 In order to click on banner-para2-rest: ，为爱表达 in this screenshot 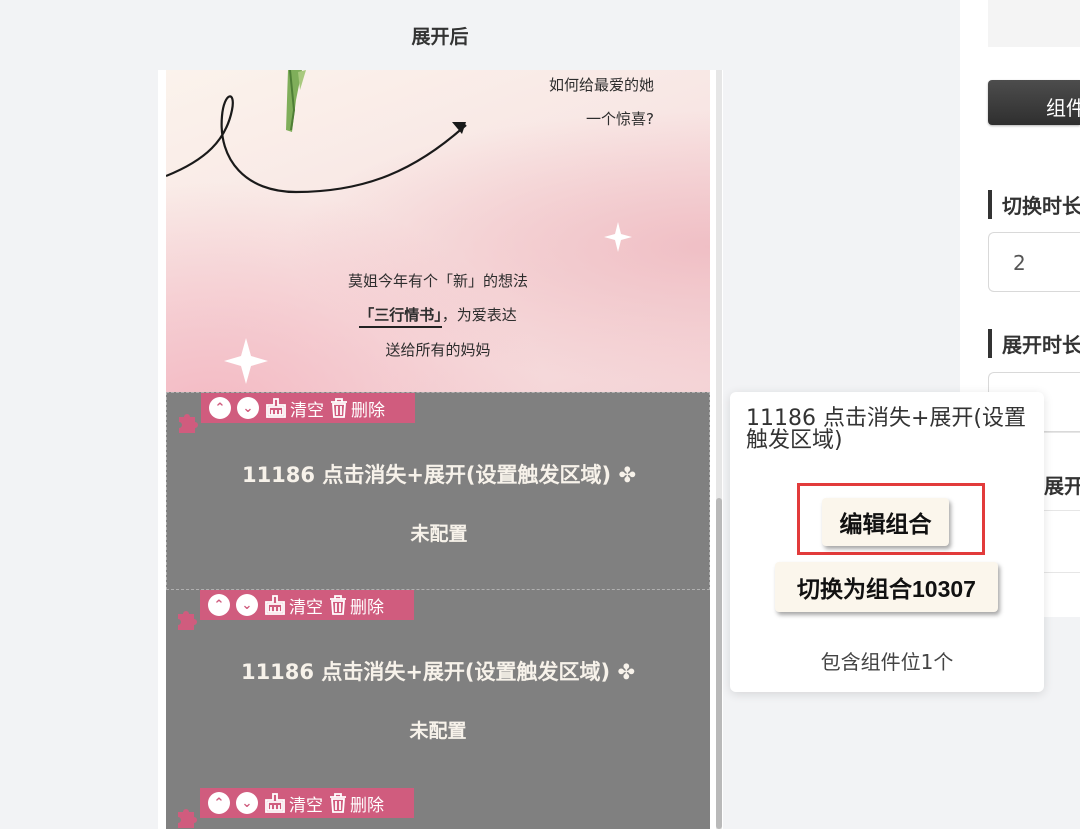, I will do `click(479, 315)`.